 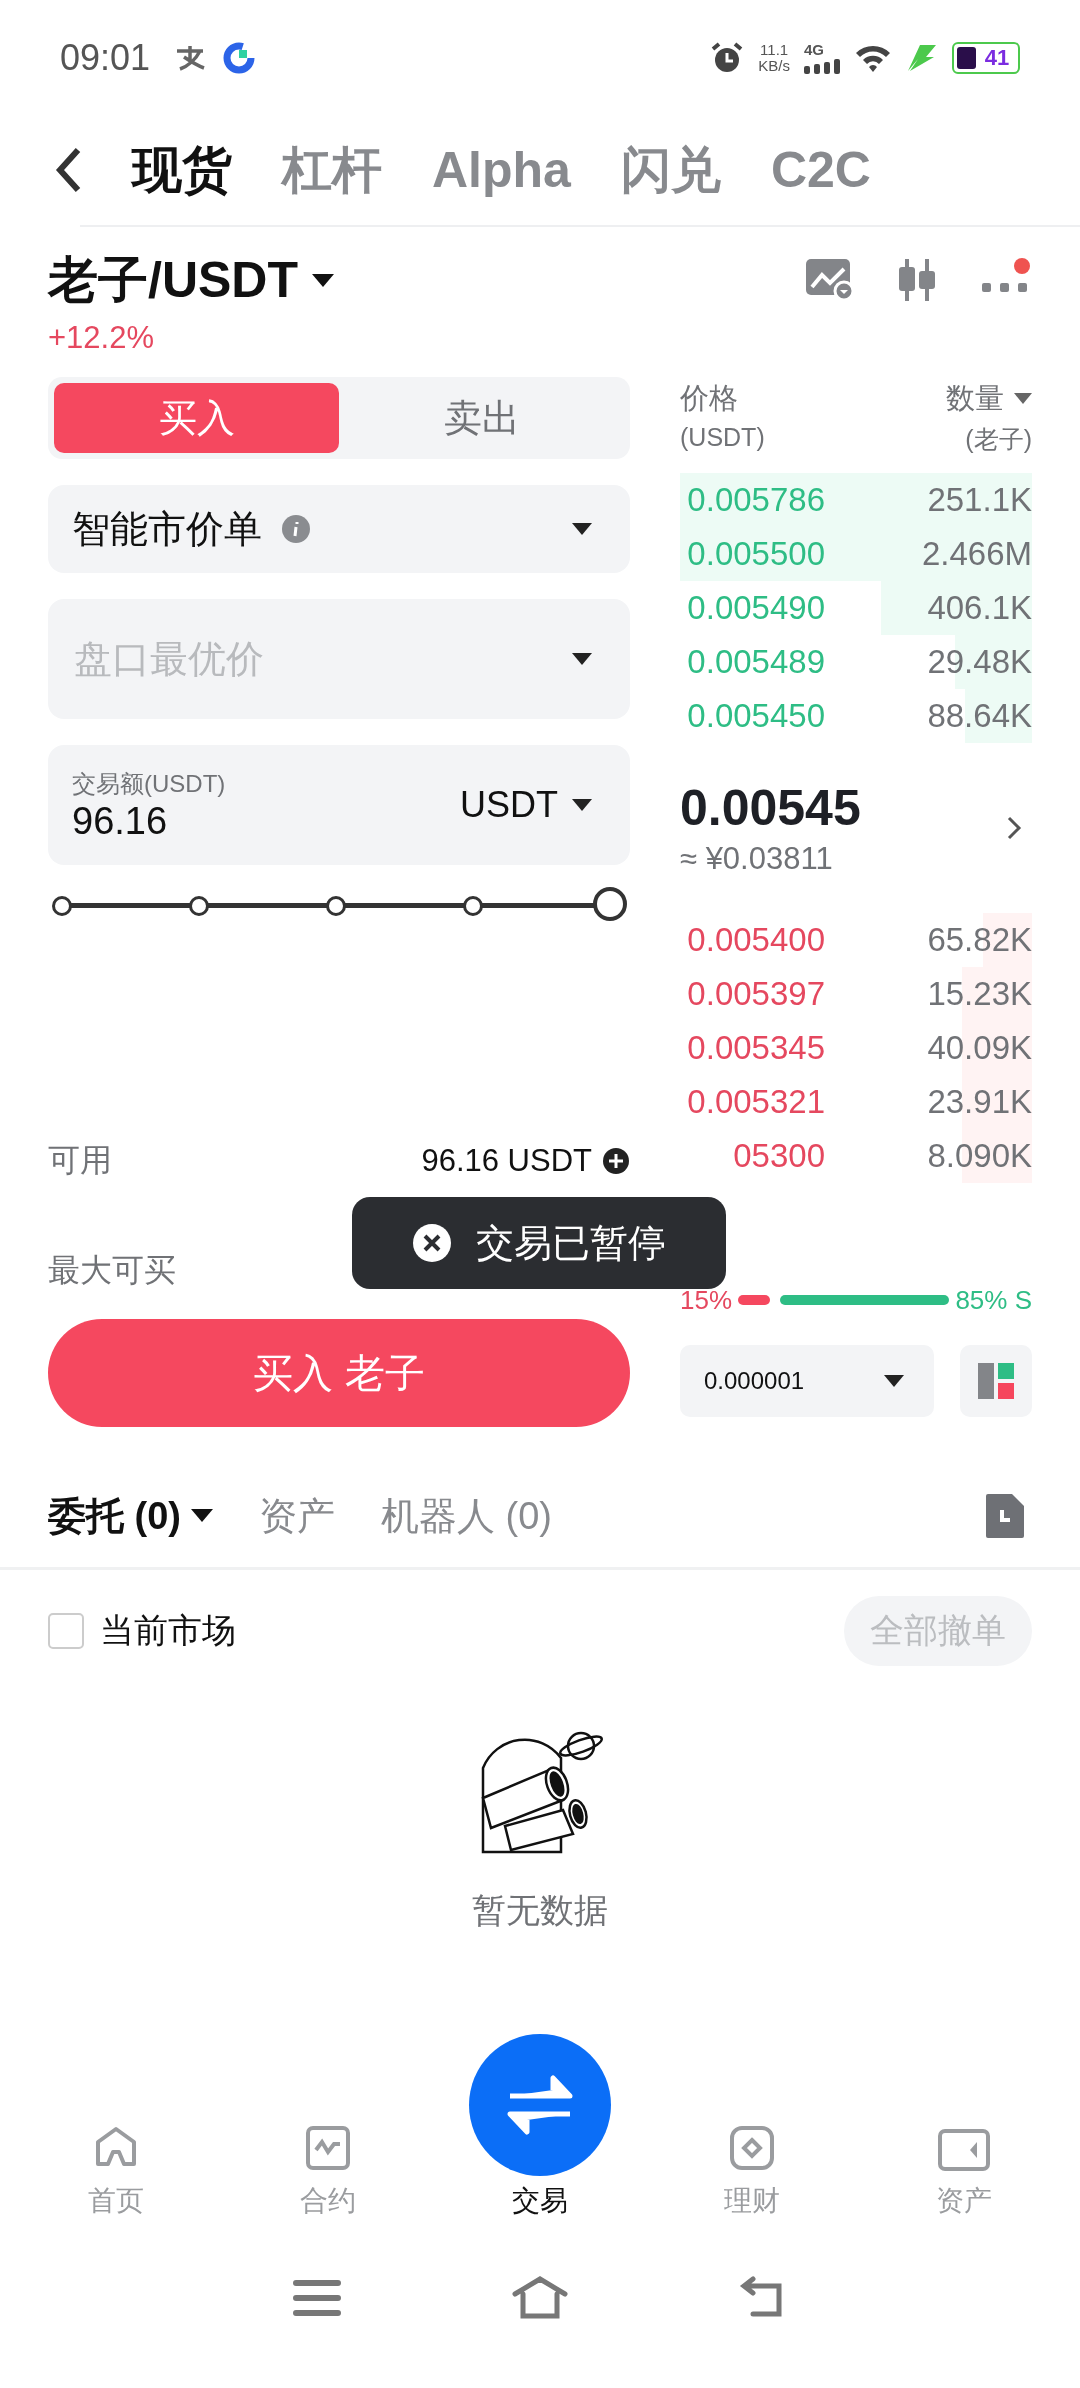 I want to click on order-amount: 88.64K, so click(x=979, y=716).